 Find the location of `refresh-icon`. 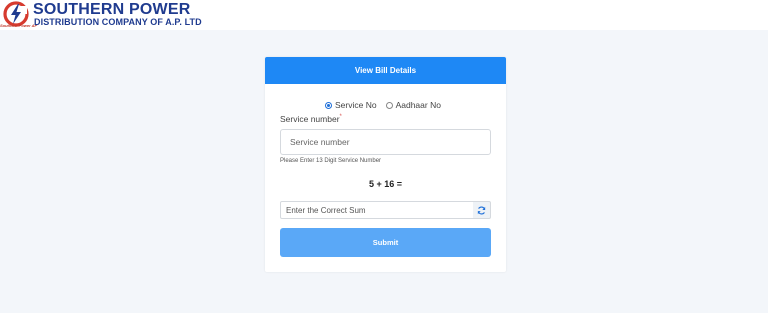

refresh-icon is located at coordinates (481, 210).